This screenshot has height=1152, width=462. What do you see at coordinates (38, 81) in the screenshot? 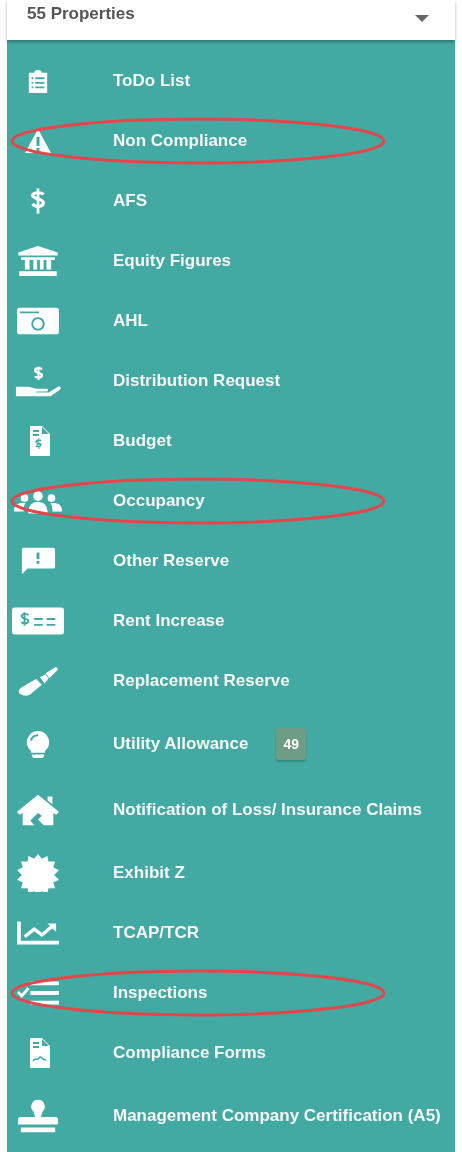
I see `clipboard-icon` at bounding box center [38, 81].